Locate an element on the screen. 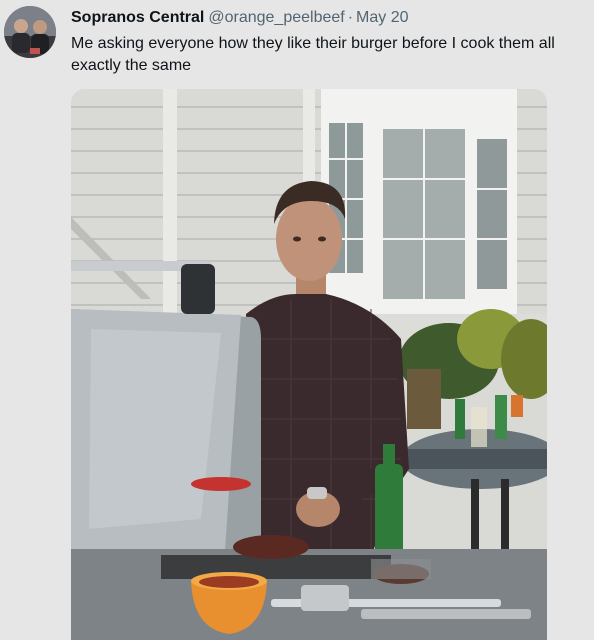 The image size is (594, 640). profile-photo-icon is located at coordinates (30, 32).